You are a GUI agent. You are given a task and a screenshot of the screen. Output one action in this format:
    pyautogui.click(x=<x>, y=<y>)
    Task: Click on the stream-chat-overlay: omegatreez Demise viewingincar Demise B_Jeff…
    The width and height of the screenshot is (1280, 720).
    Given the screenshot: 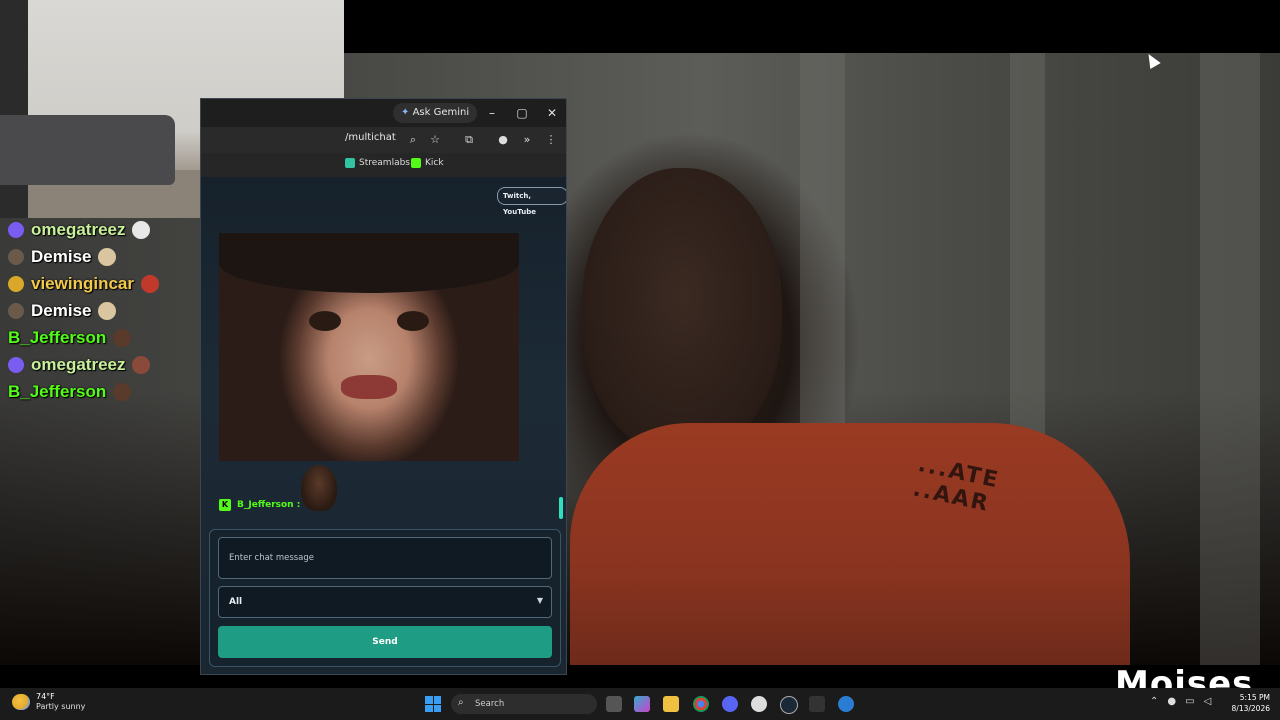 What is the action you would take?
    pyautogui.click(x=108, y=310)
    